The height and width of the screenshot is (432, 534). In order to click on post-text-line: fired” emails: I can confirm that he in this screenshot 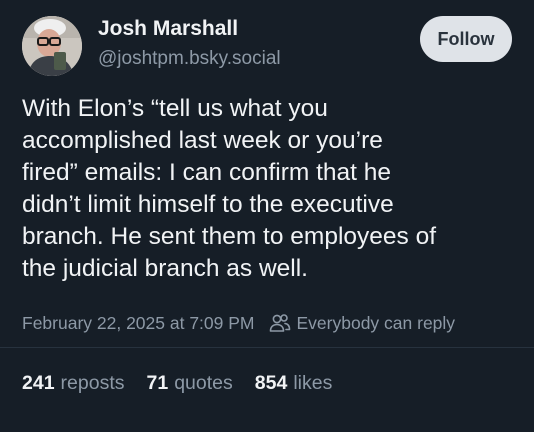, I will do `click(207, 172)`.